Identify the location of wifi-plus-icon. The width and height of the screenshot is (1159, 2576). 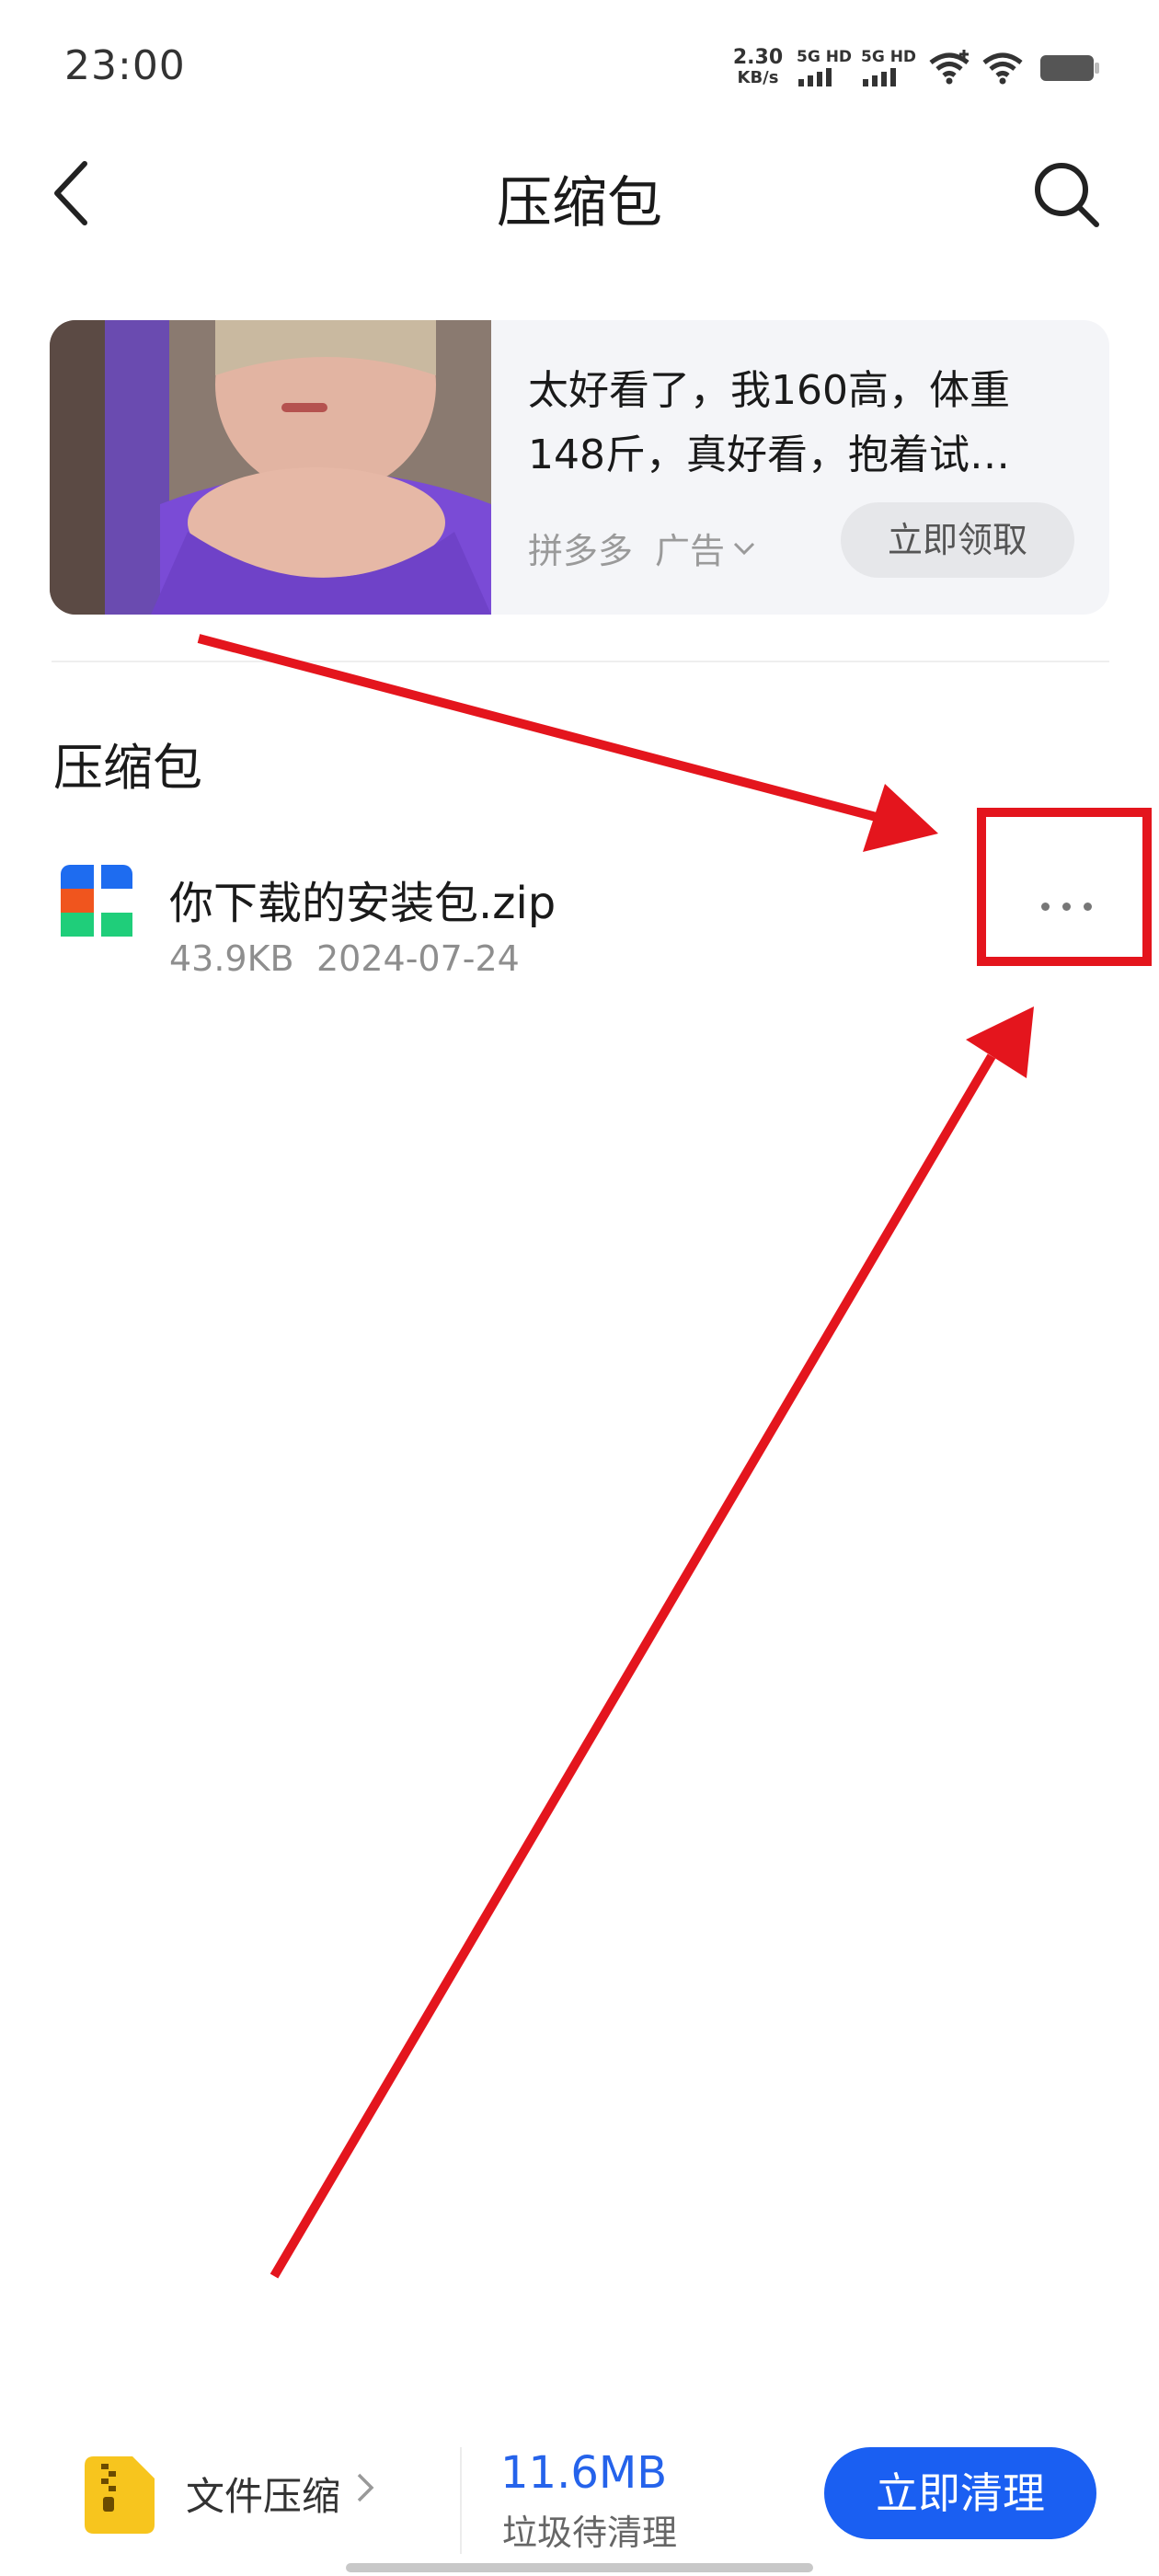
(949, 67).